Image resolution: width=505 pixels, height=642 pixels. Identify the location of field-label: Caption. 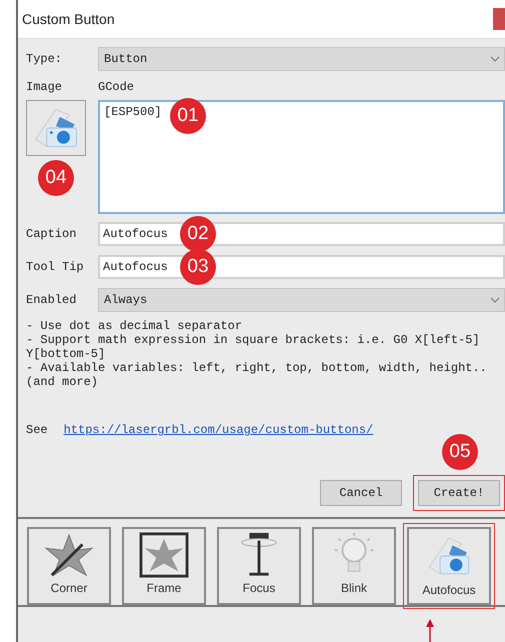
(52, 234).